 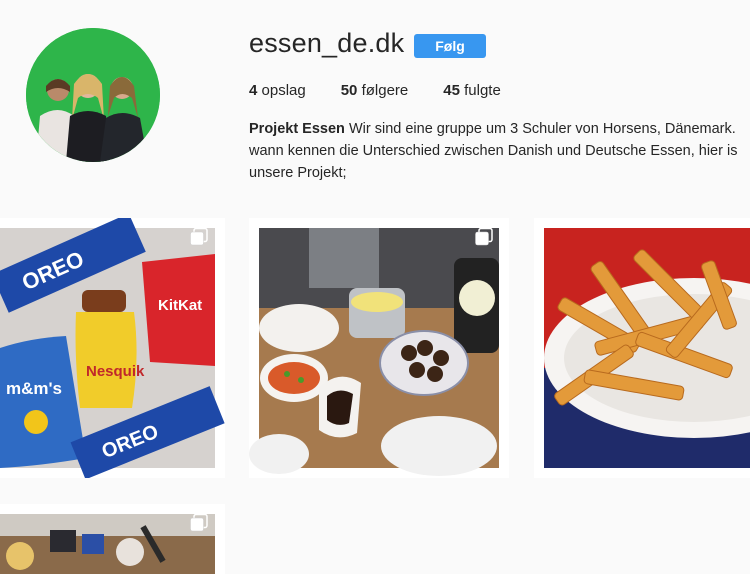 What do you see at coordinates (34, 388) in the screenshot?
I see `svg-text: m&m's` at bounding box center [34, 388].